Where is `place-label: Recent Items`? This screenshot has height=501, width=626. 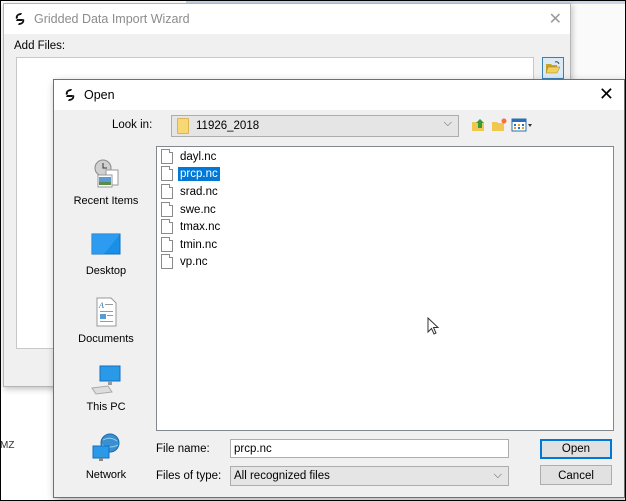 place-label: Recent Items is located at coordinates (106, 201).